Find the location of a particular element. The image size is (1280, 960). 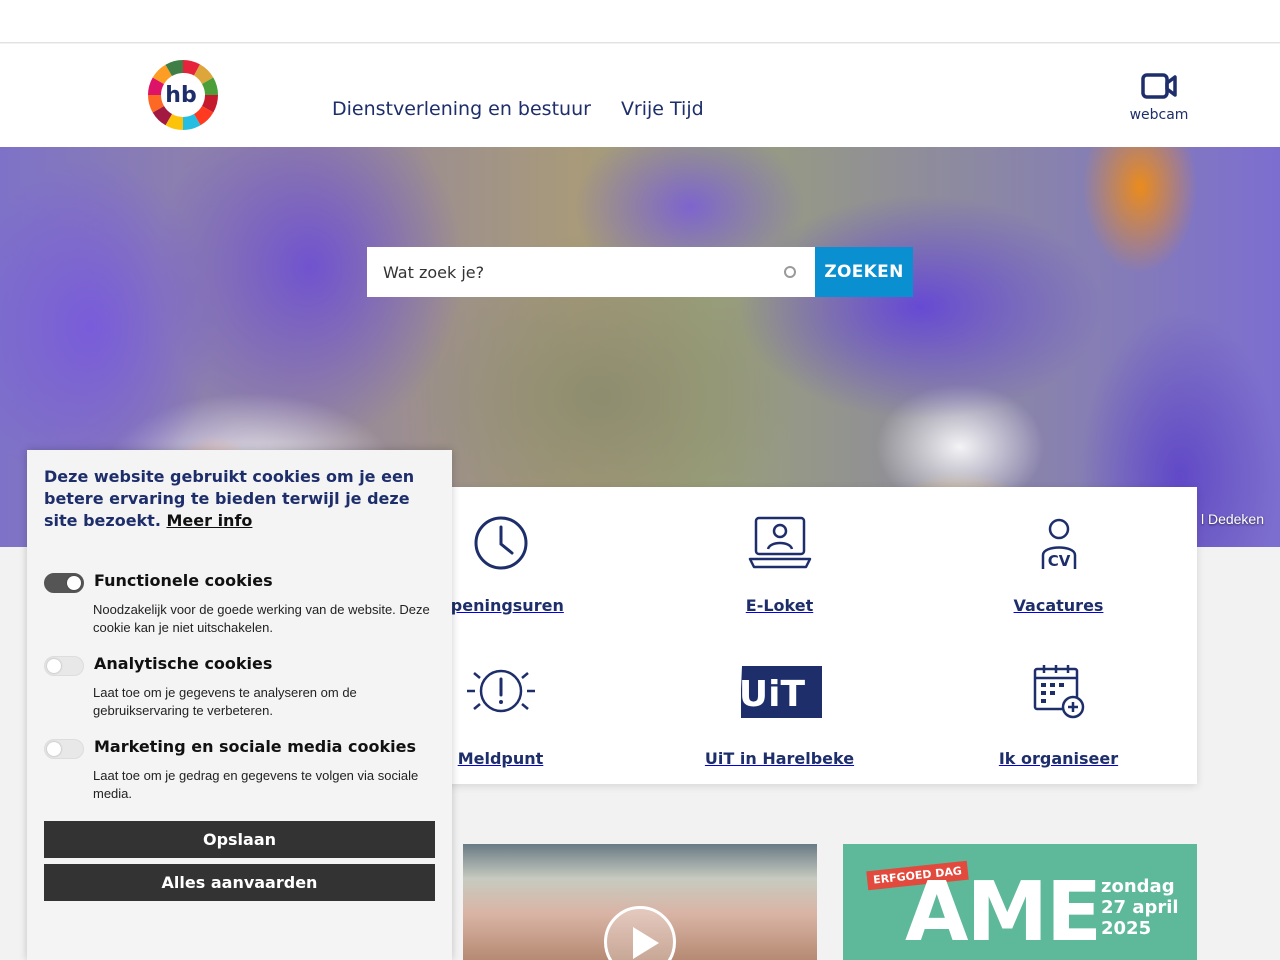

news-card-erfgoeddag: ERFGOED DAG AME zondag 27 april 2025 is located at coordinates (1020, 902).